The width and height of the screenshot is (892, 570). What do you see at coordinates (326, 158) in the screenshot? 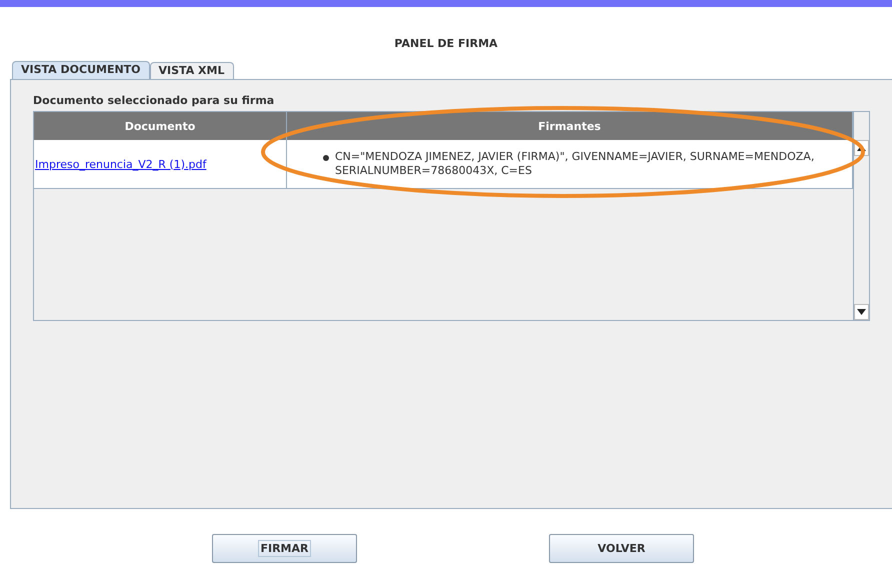
I see `bullet-icon` at bounding box center [326, 158].